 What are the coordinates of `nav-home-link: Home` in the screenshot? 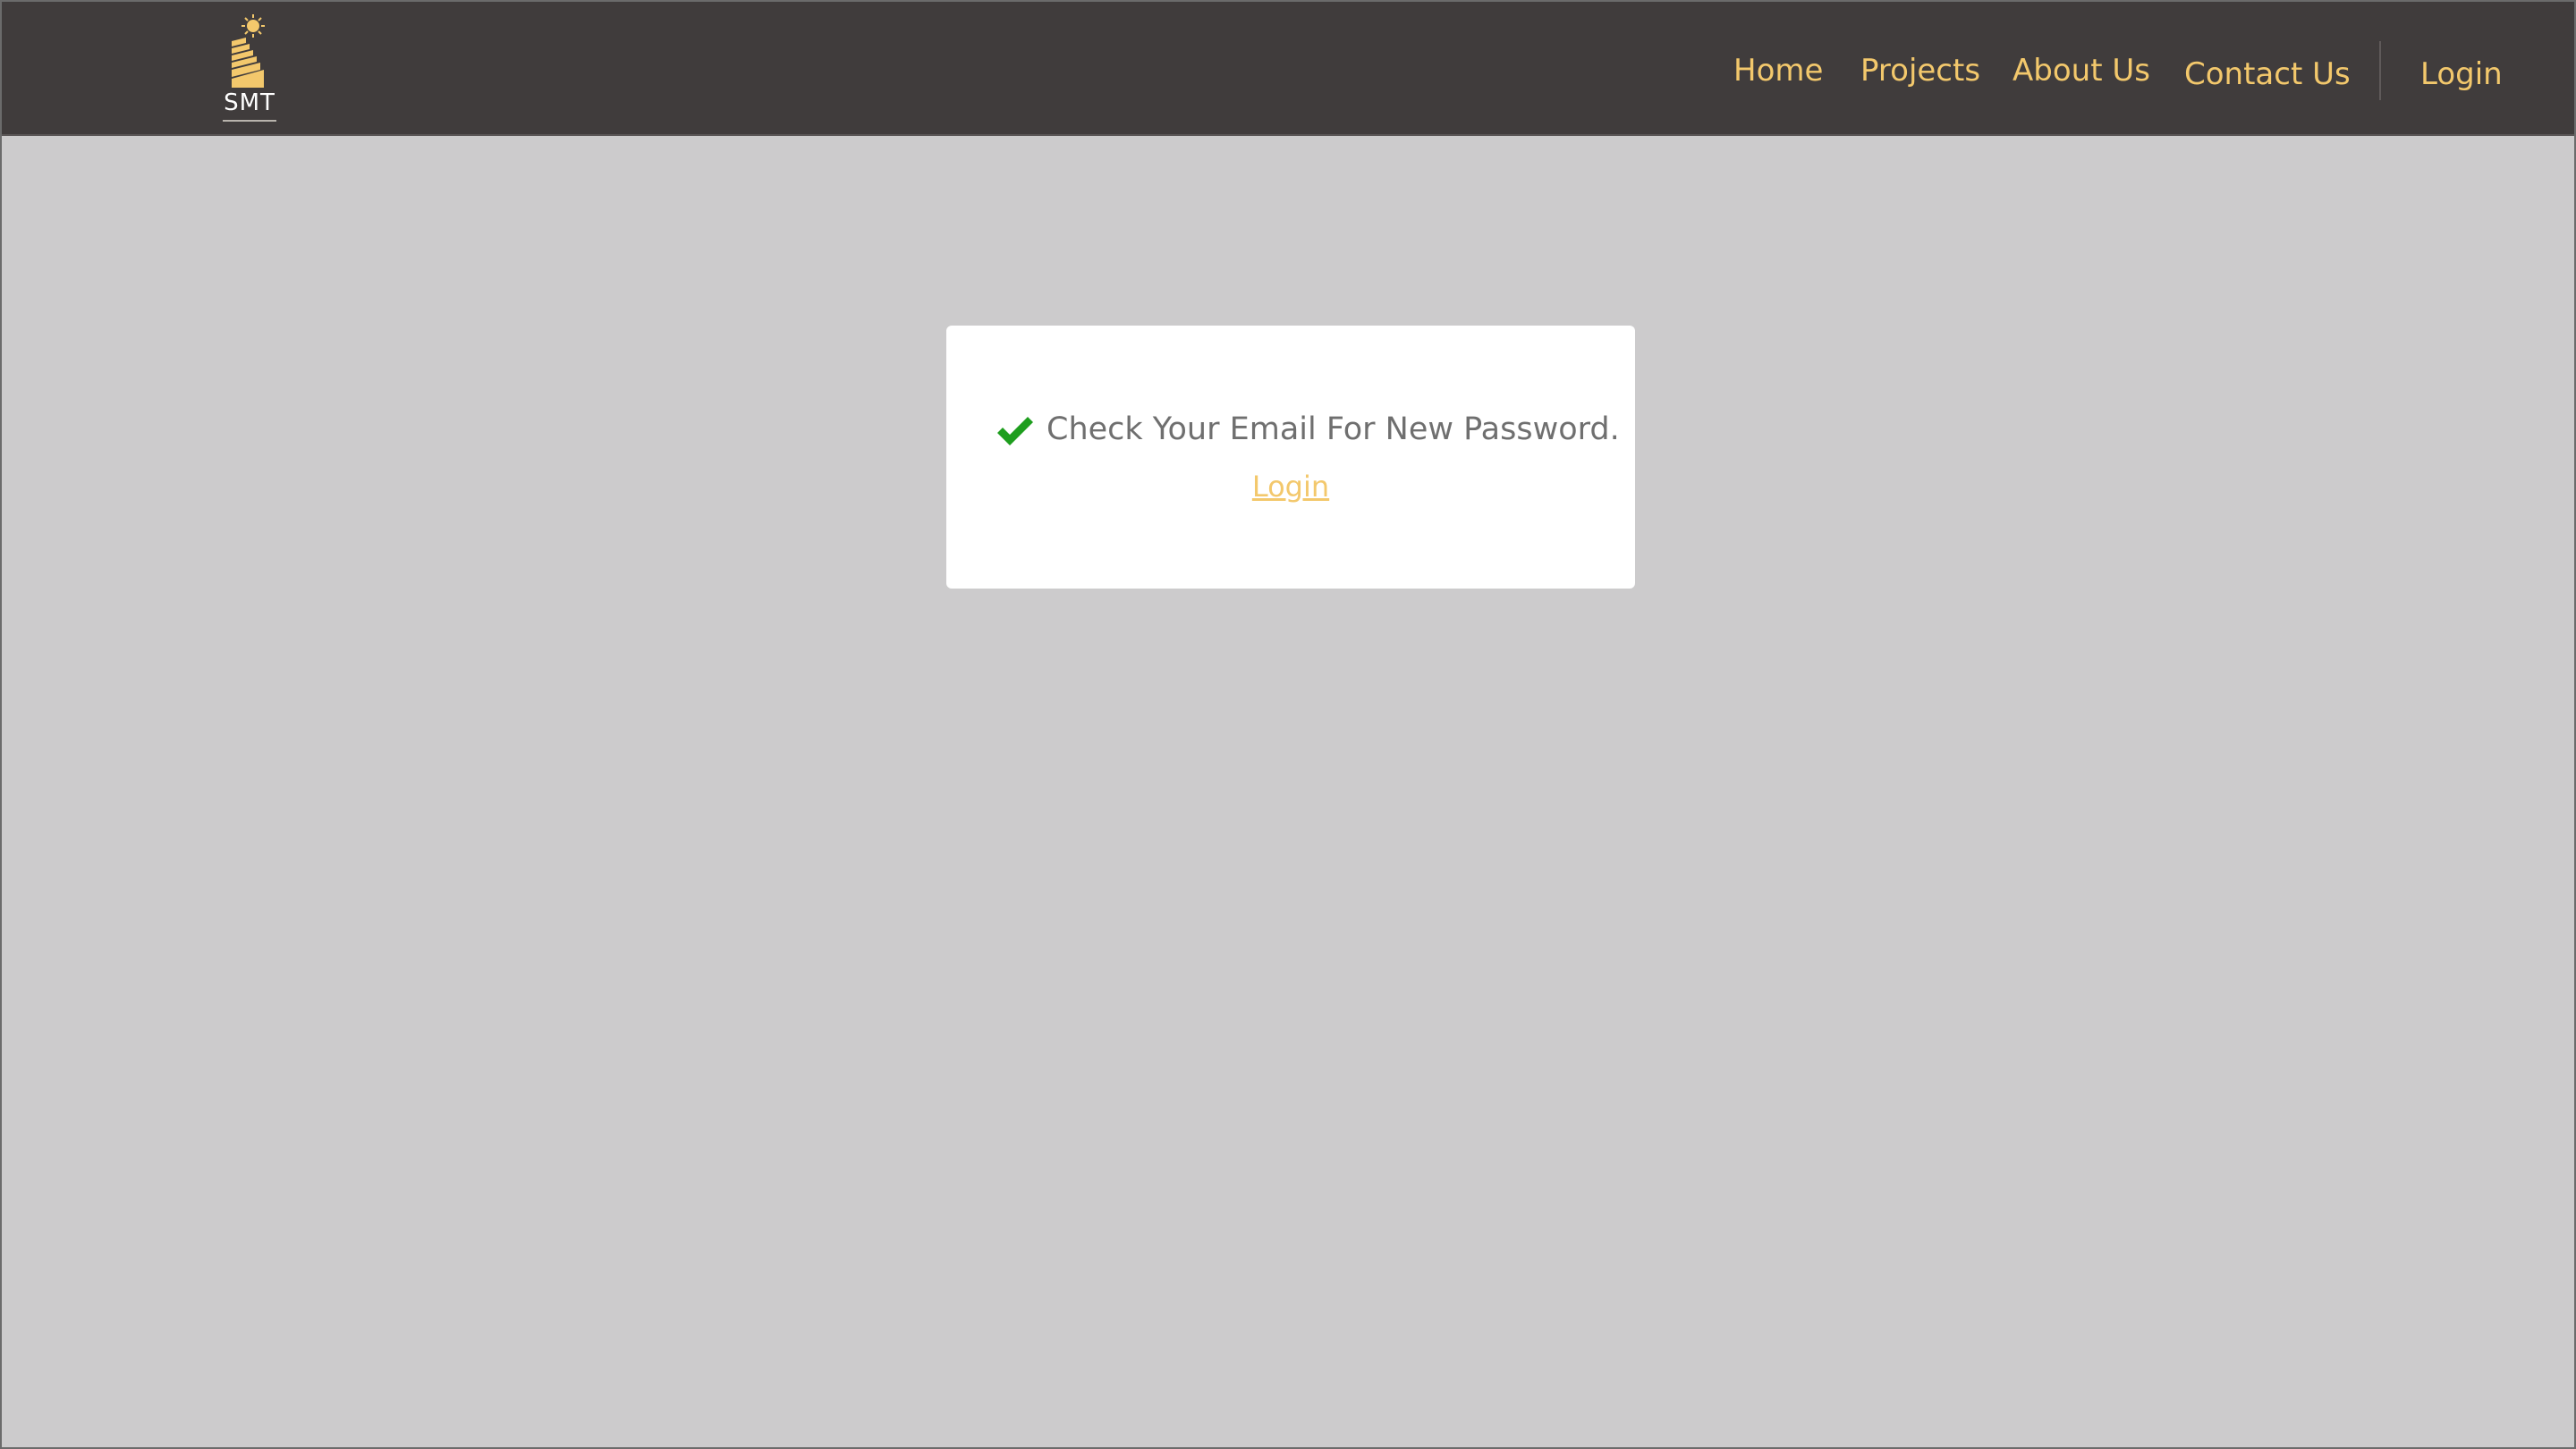 It's located at (1778, 71).